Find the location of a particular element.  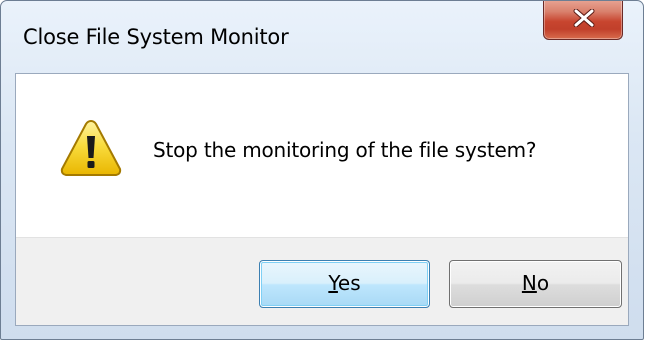

yes-button: Yes is located at coordinates (344, 284).